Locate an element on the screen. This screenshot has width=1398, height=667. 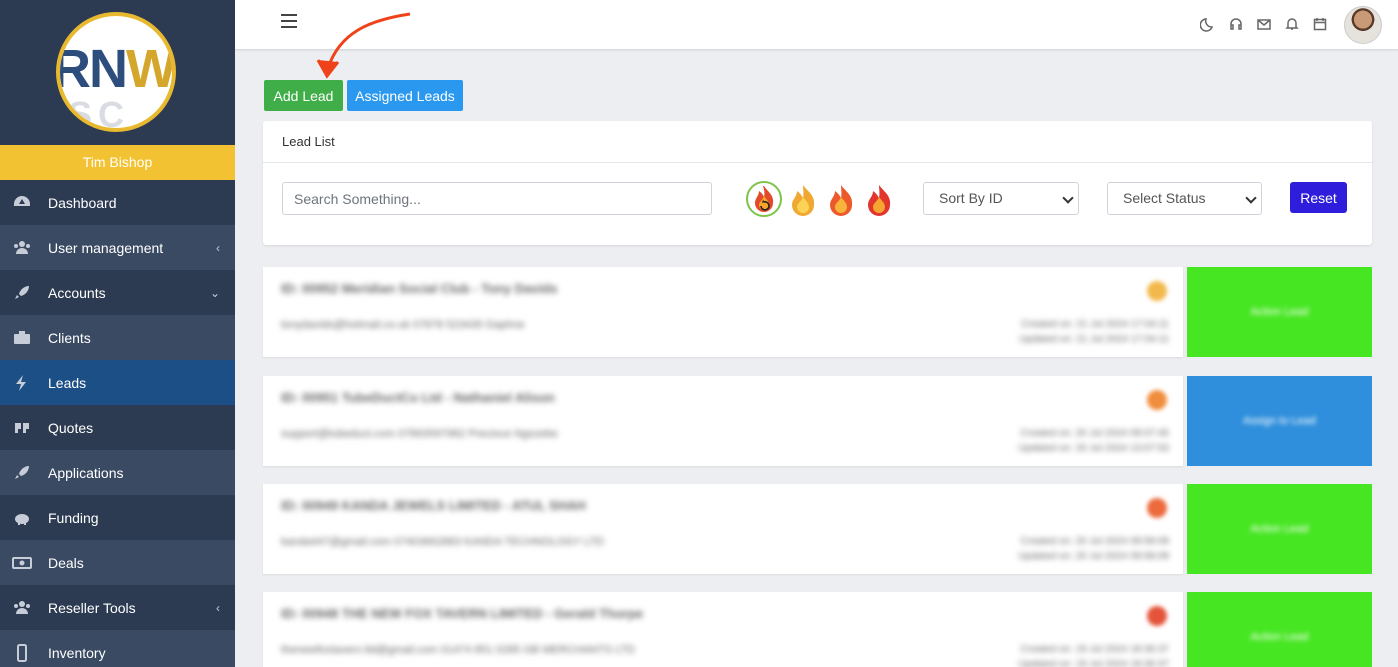
search-input is located at coordinates (497, 198).